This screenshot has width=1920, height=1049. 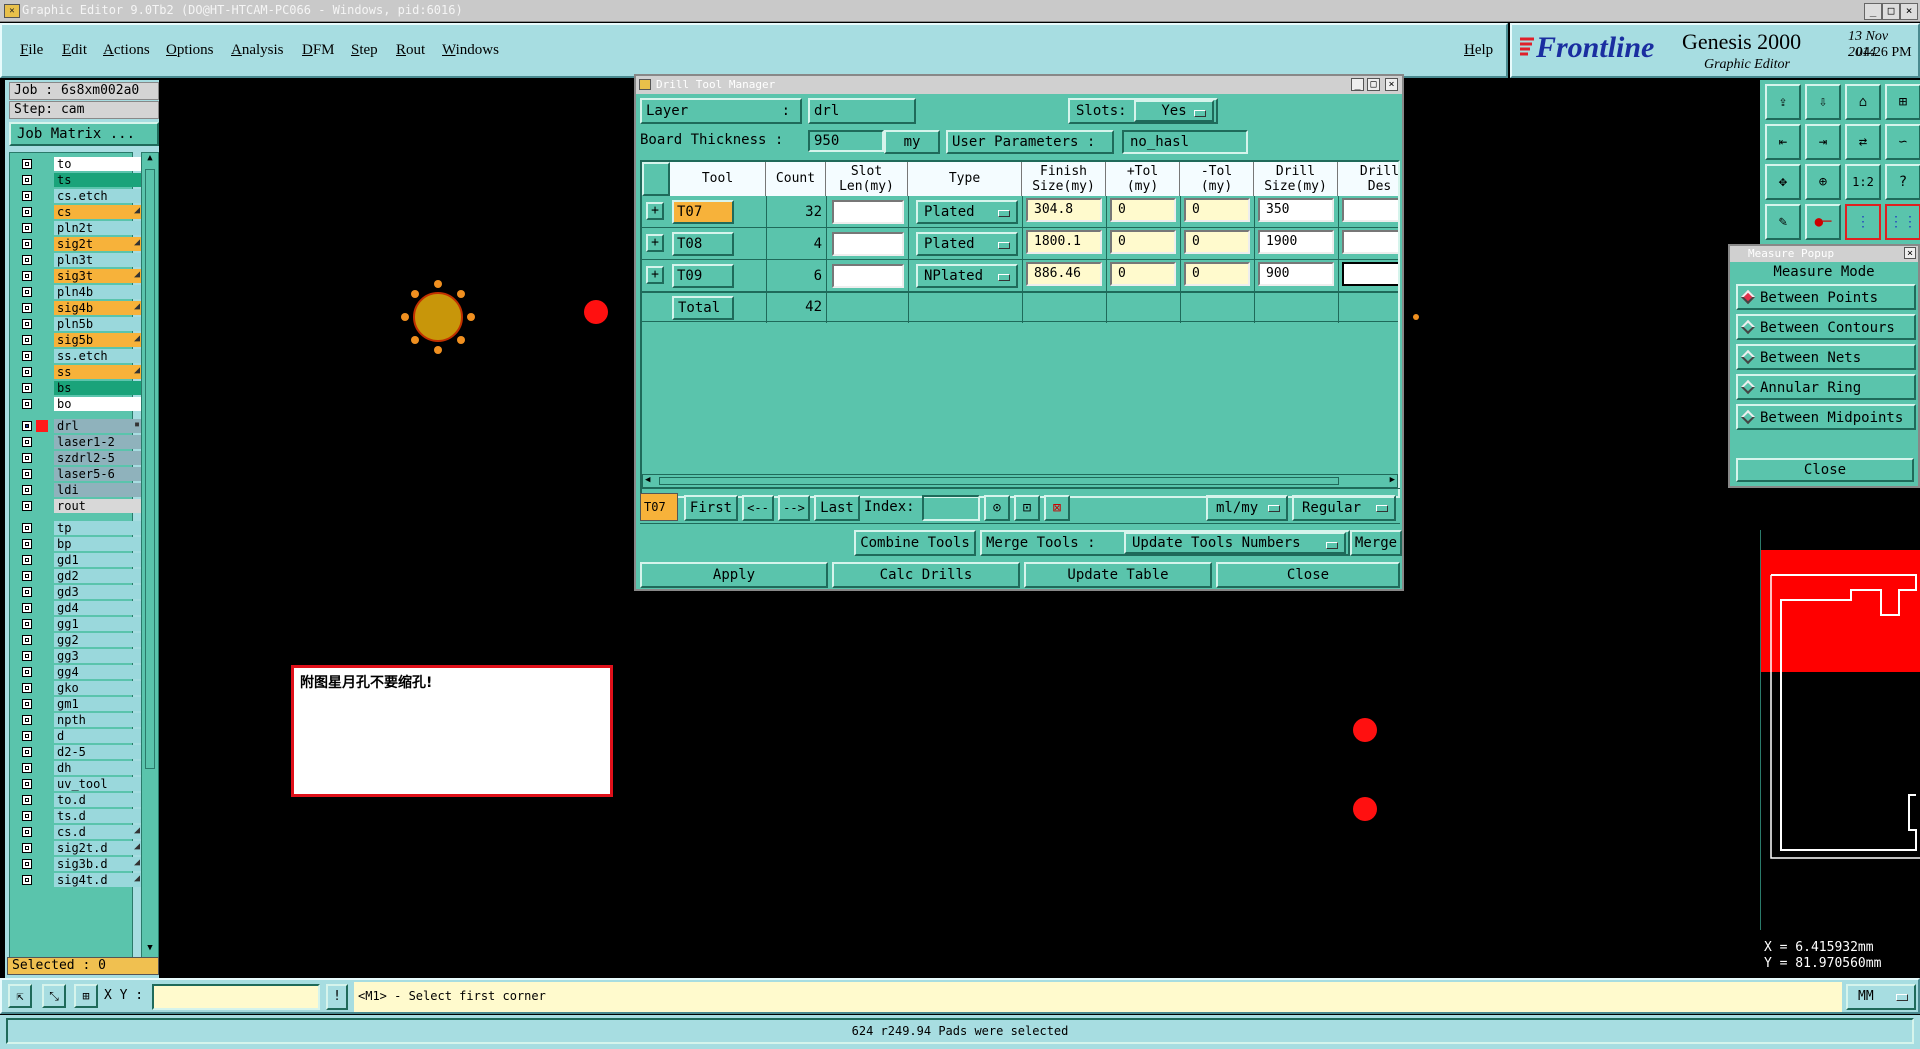 I want to click on minimize-button: _, so click(x=1873, y=11).